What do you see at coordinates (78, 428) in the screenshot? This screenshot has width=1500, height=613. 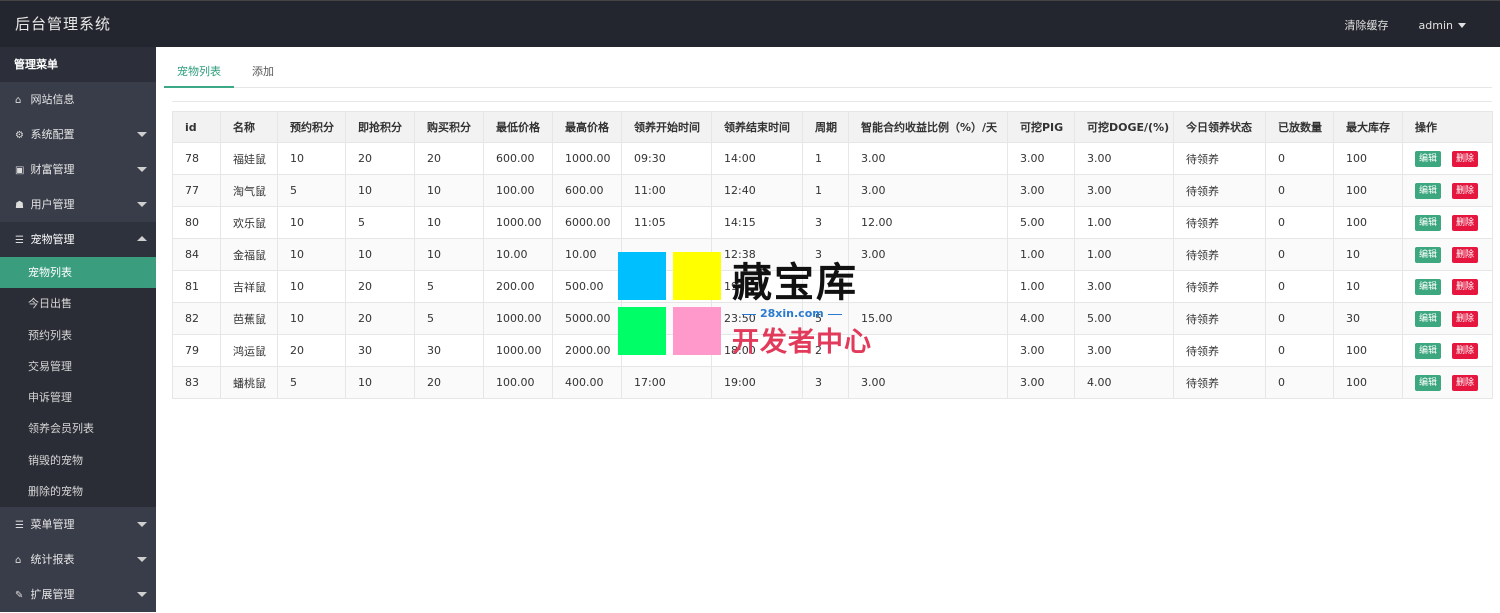 I see `submenu-item-adopters: 领养会员列表` at bounding box center [78, 428].